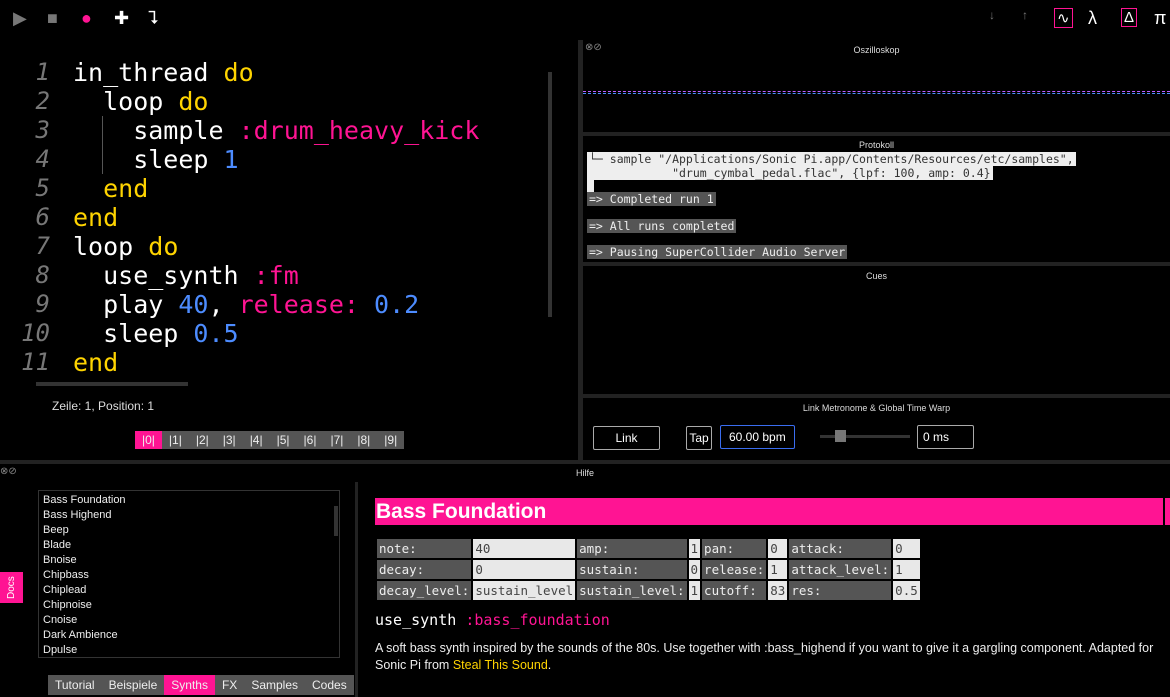  What do you see at coordinates (699, 438) in the screenshot?
I see `tap-button: Tap` at bounding box center [699, 438].